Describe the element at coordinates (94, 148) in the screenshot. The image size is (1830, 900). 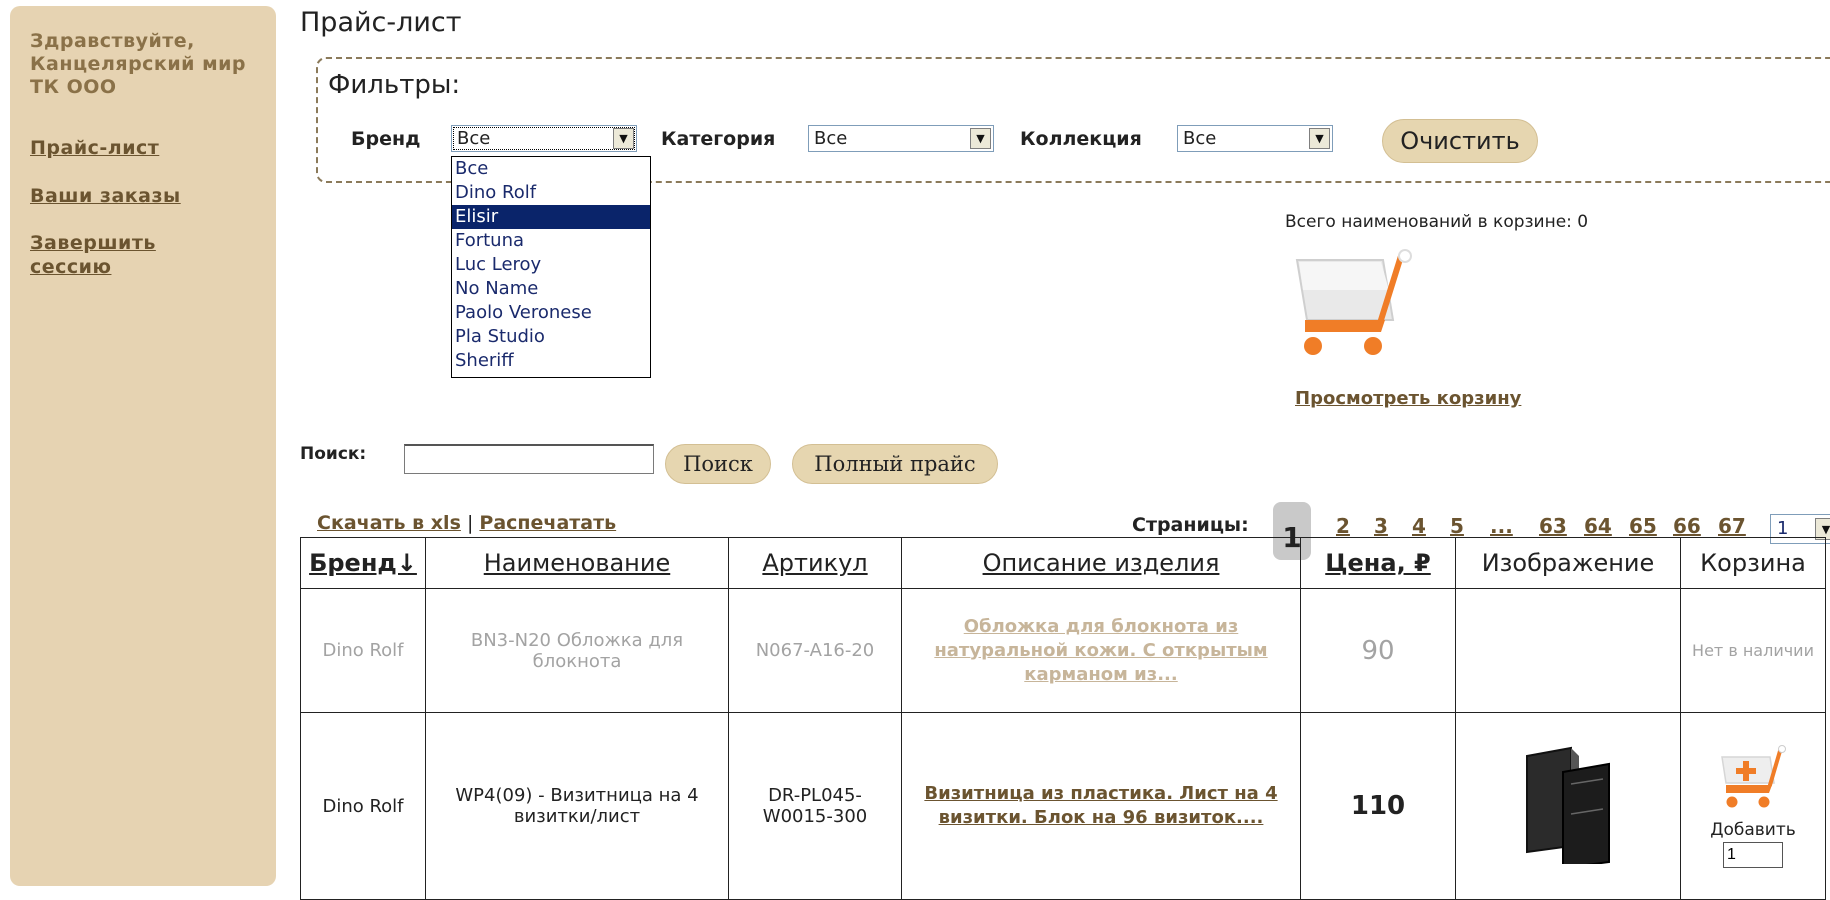
I see `sidebar-link-price-list: Прайс-лист` at that location.